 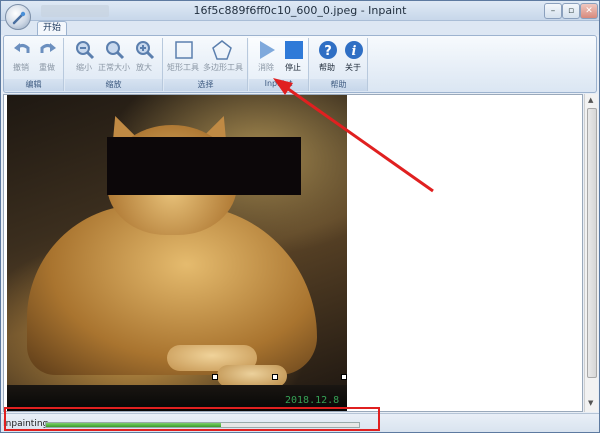 What do you see at coordinates (294, 50) in the screenshot?
I see `stop-icon` at bounding box center [294, 50].